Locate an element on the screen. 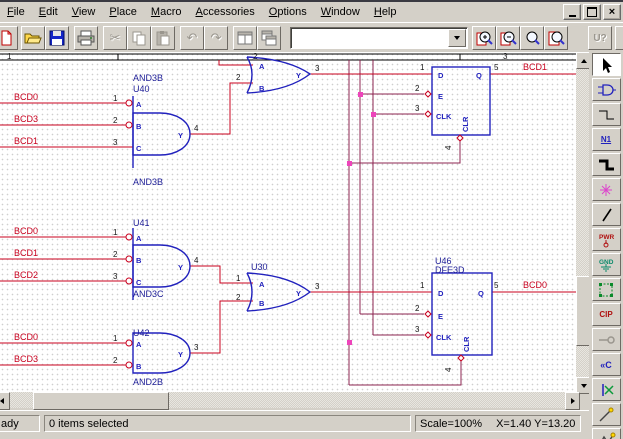  annotate-button: U? is located at coordinates (600, 38).